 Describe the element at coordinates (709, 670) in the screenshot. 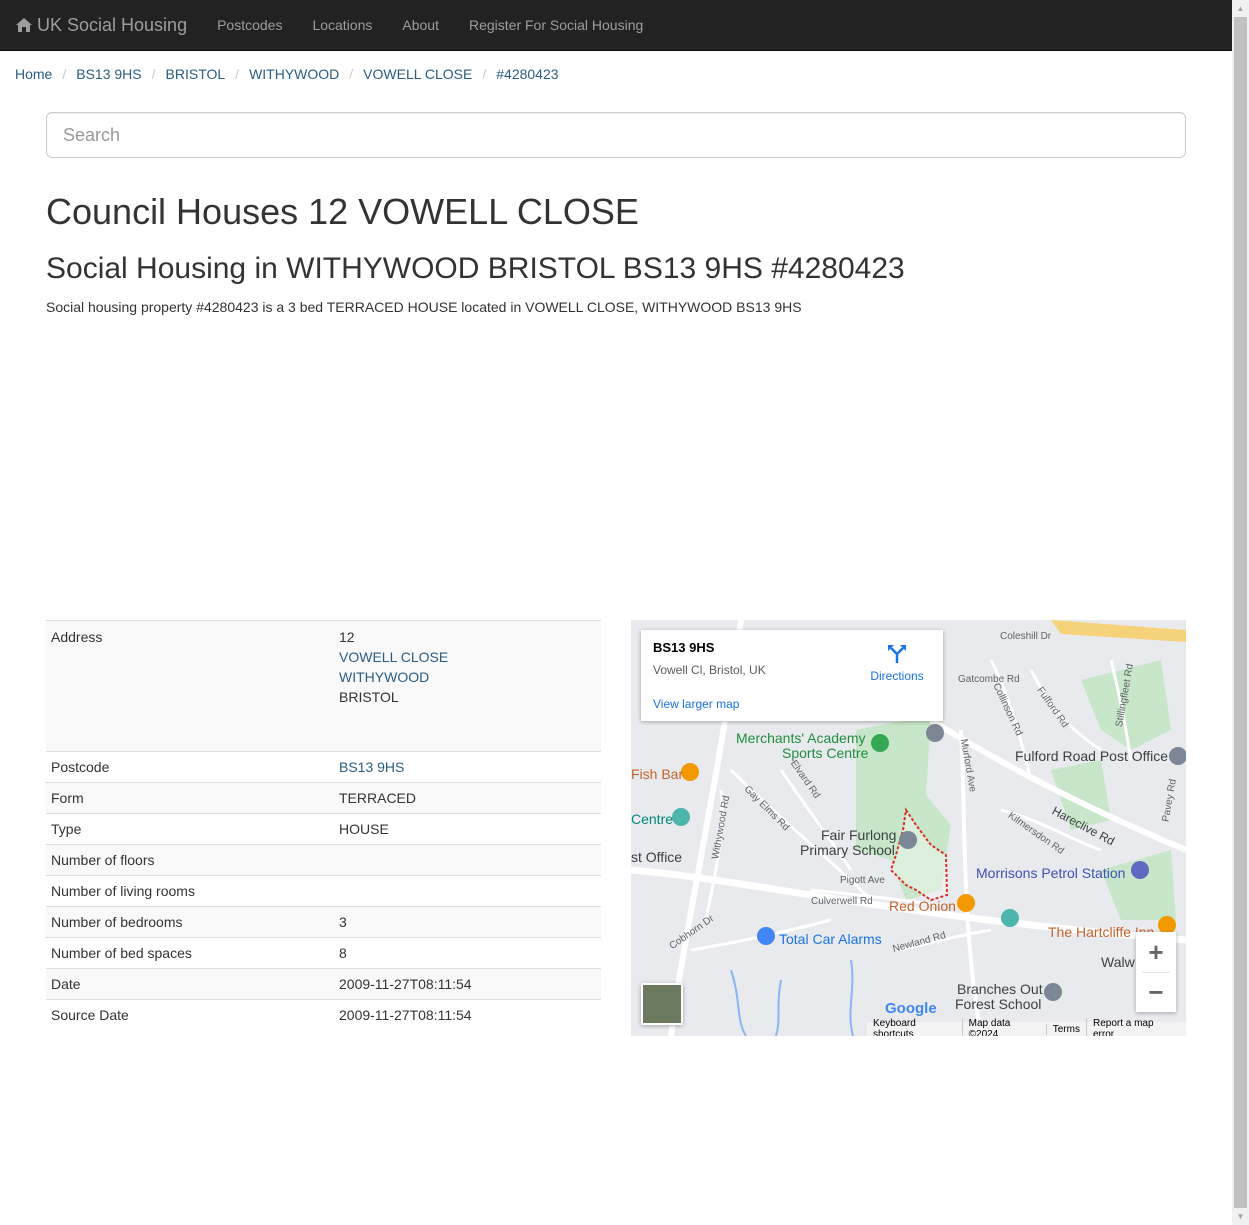

I see `map-info-address: Vowell Cl, Bristol, UK` at that location.